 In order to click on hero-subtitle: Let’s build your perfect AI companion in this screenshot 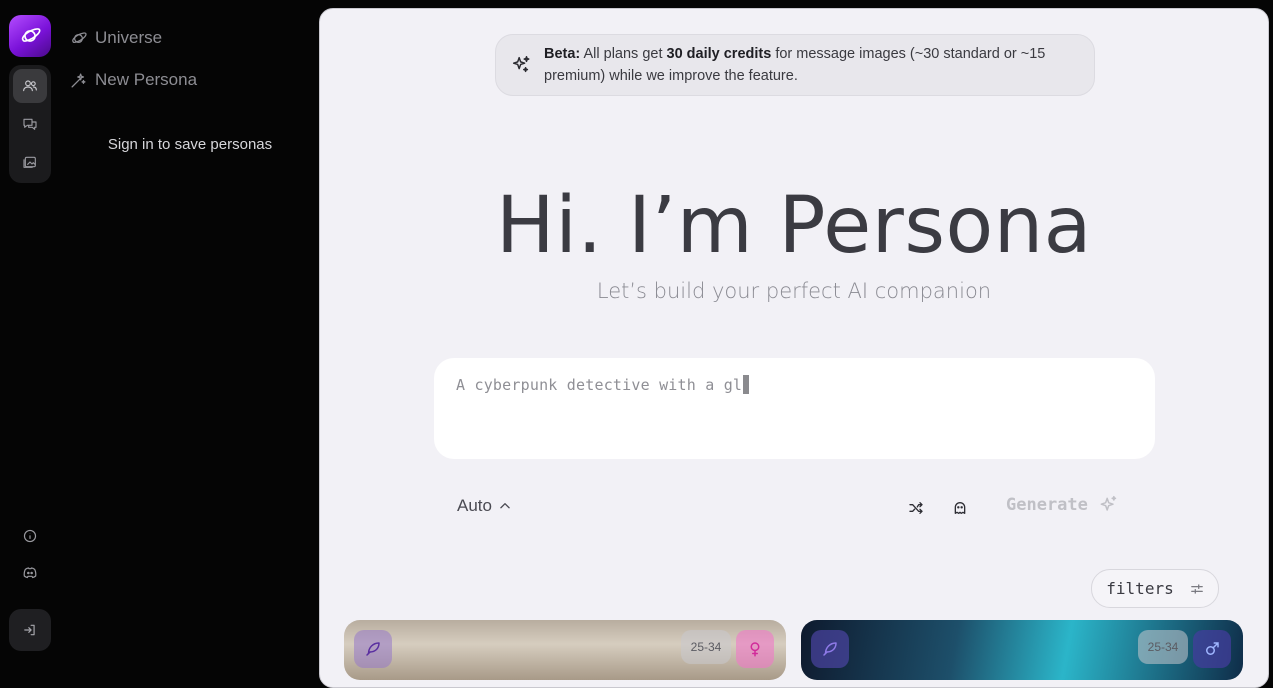, I will do `click(794, 291)`.